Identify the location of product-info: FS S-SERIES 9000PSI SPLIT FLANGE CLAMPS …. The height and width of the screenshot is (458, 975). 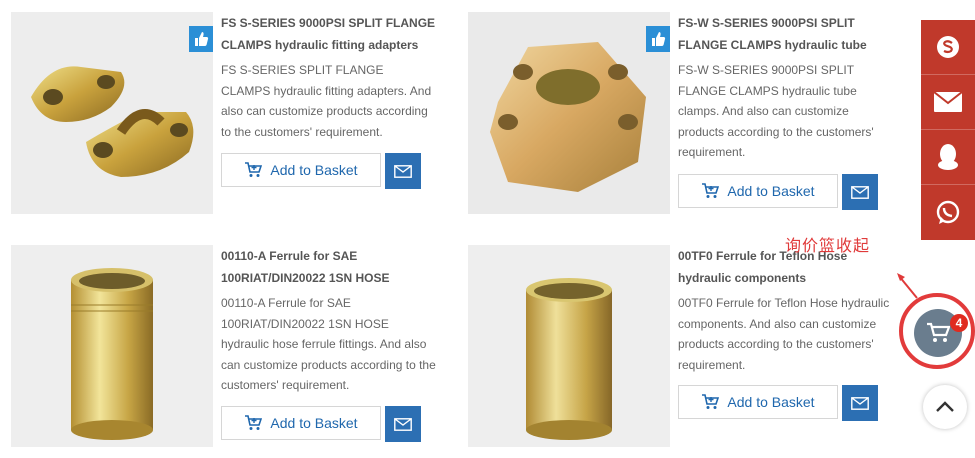
(328, 77).